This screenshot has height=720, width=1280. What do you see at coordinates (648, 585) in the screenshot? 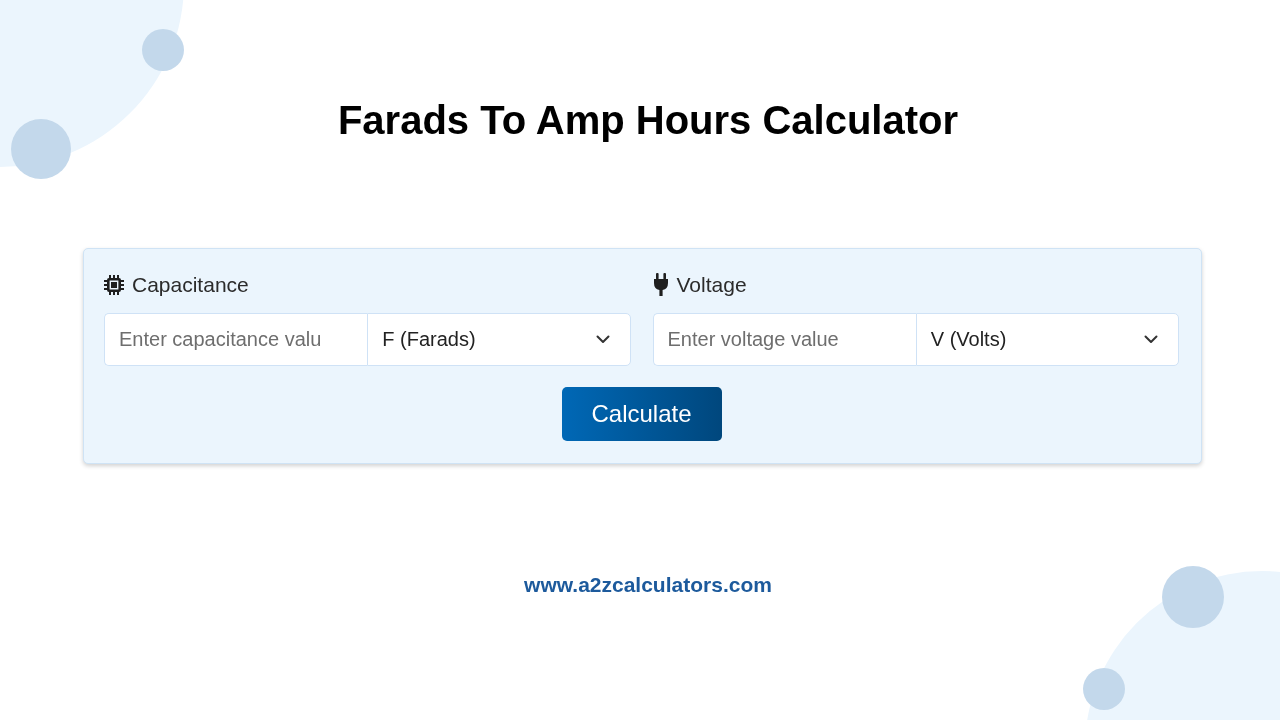
I see `website-url: www.a2zcalculators.com` at bounding box center [648, 585].